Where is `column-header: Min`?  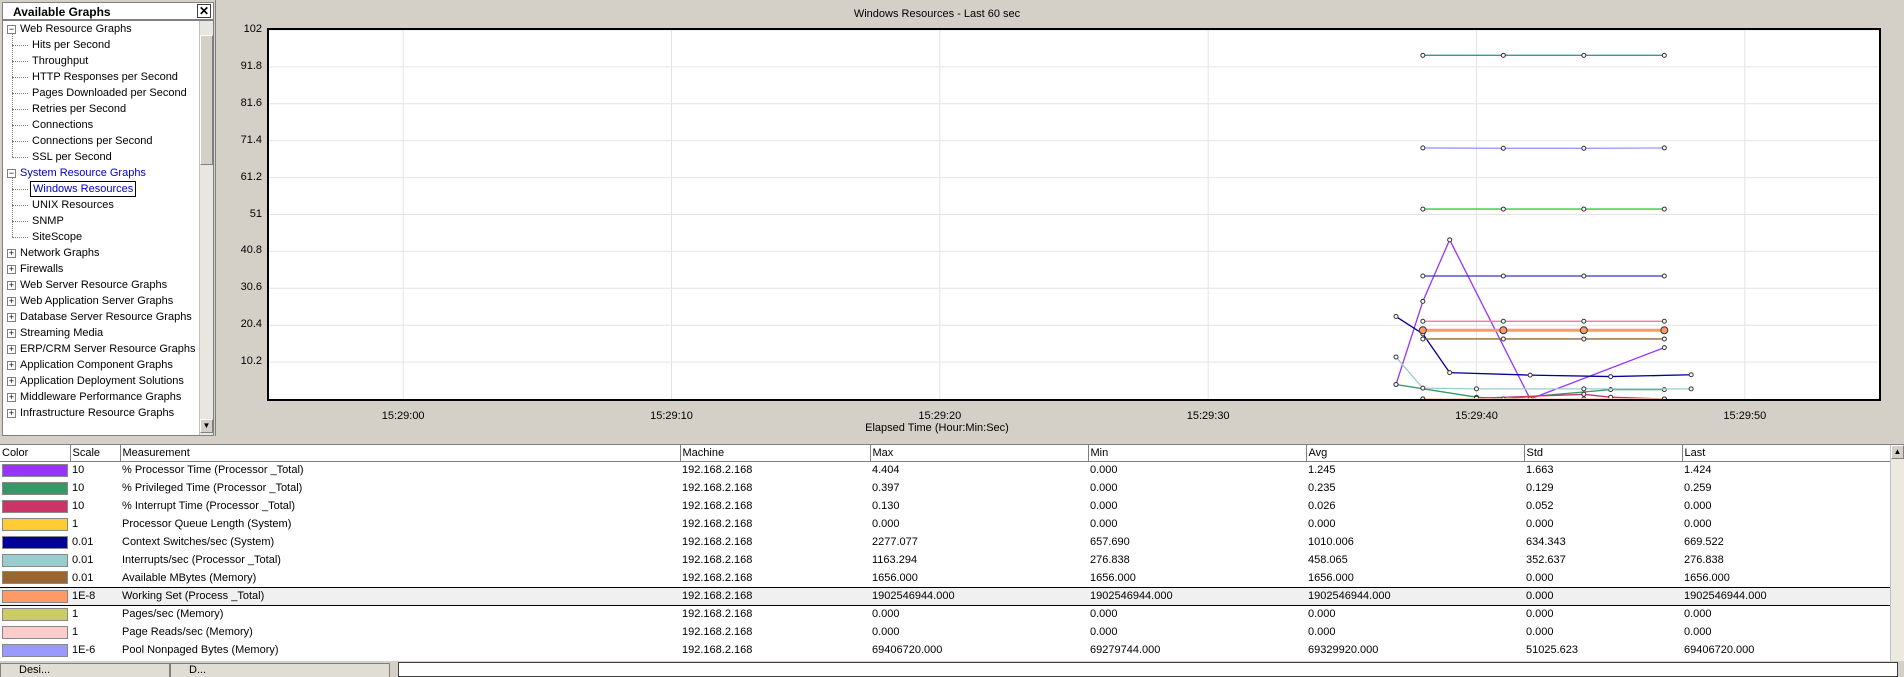
column-header: Min is located at coordinates (1197, 453).